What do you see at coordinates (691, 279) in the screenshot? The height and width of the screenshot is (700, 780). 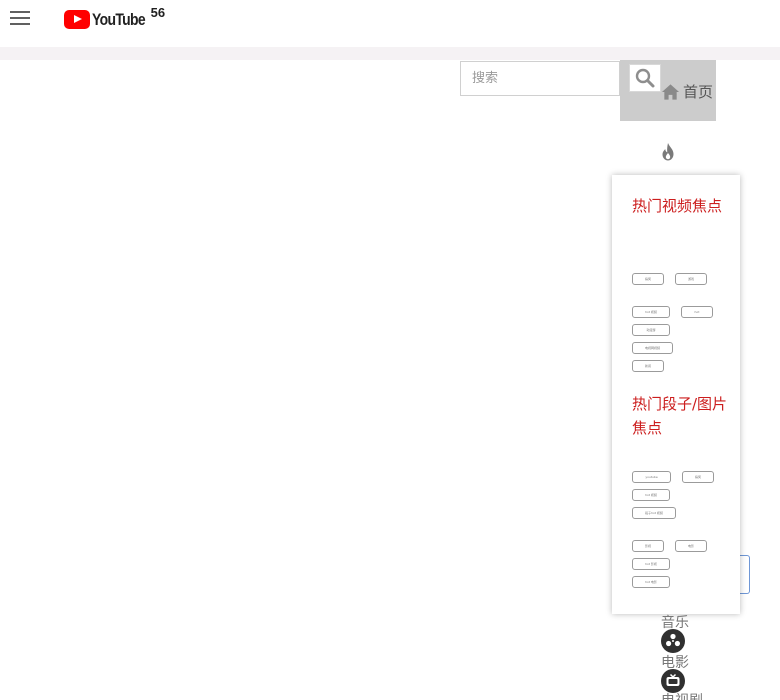 I see `chip: 游戏` at bounding box center [691, 279].